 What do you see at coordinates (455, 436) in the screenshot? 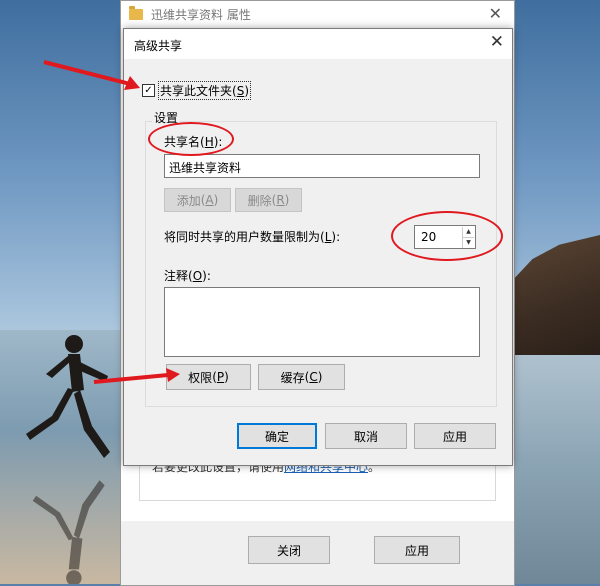
I see `apply-button: 应用` at bounding box center [455, 436].